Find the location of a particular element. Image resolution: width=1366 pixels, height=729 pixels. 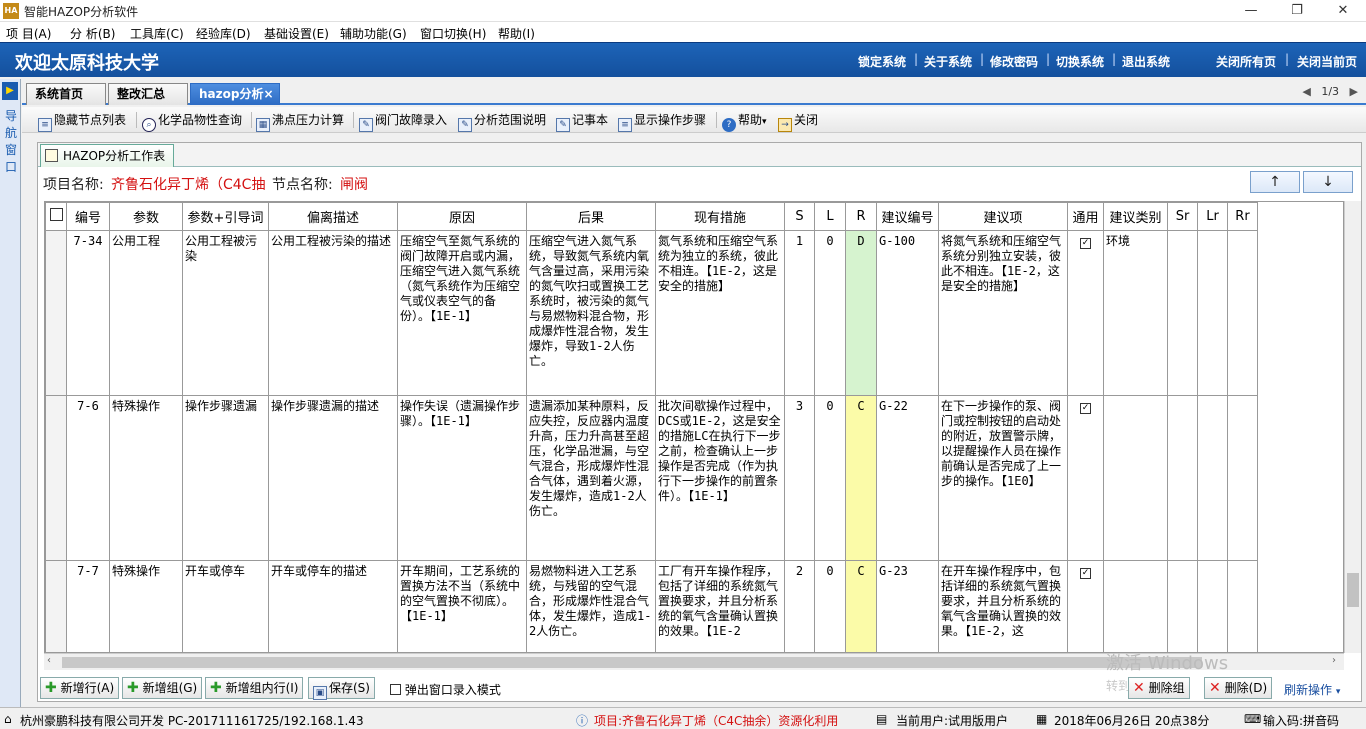

exit-system-link: 退出系统 is located at coordinates (1146, 61).